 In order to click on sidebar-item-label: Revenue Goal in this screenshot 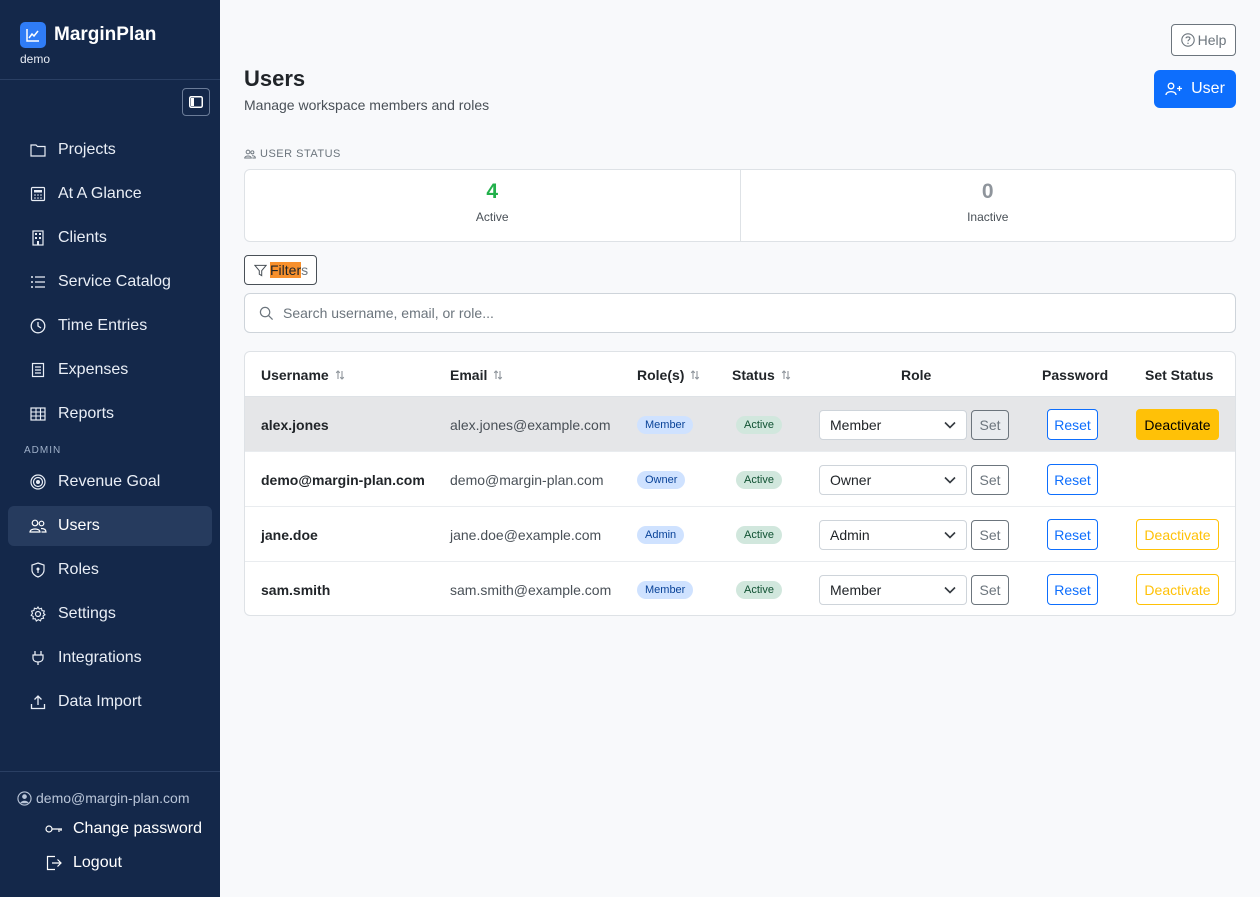, I will do `click(109, 481)`.